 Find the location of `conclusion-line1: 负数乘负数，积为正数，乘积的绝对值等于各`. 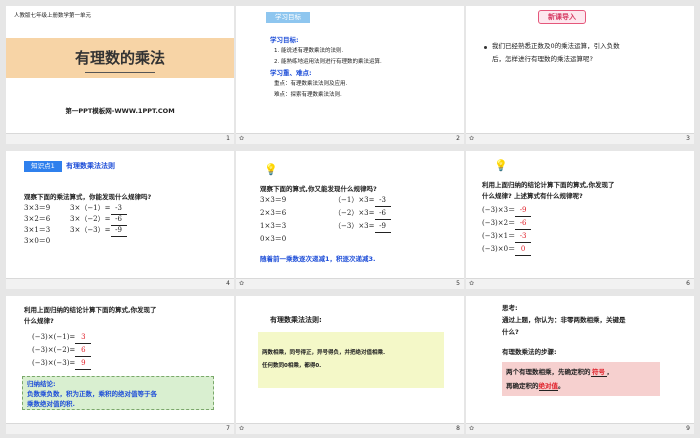

conclusion-line1: 负数乘负数，积为正数，乘积的绝对值等于各 is located at coordinates (92, 394).